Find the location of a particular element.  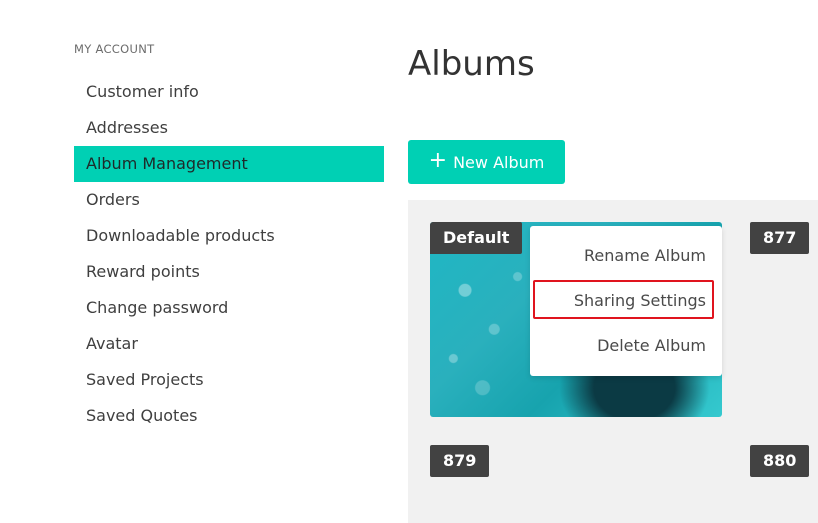

sidebar-item-downloadable-products: Downloadable products is located at coordinates (229, 236).